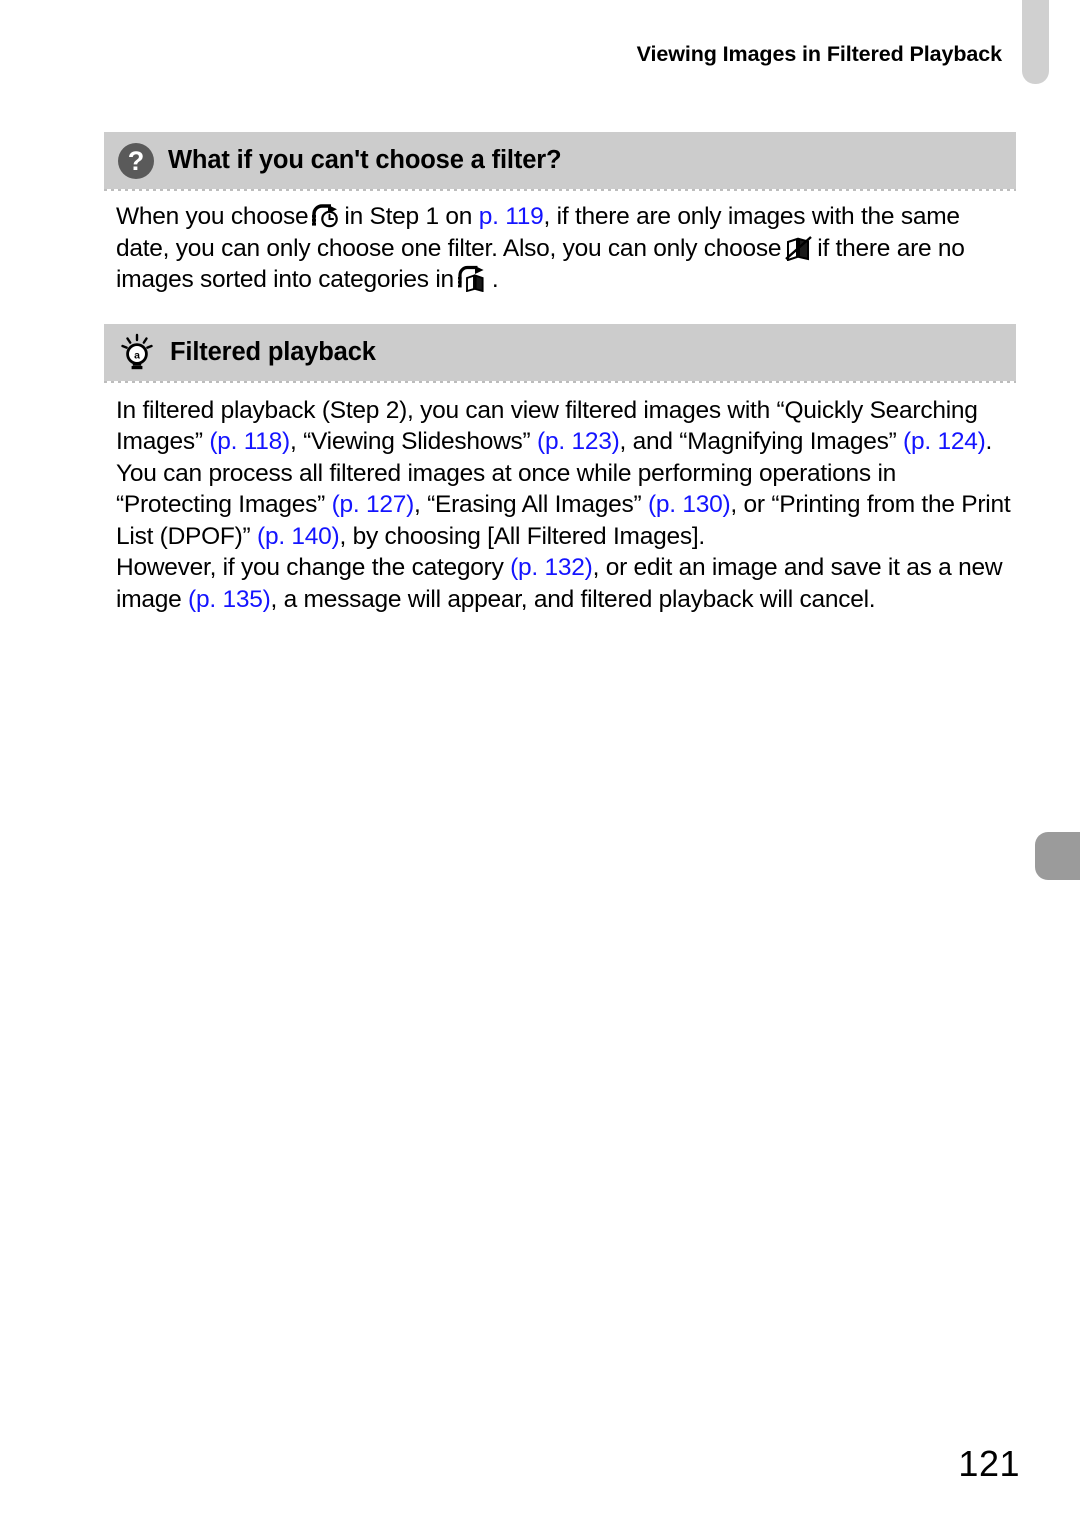 This screenshot has height=1521, width=1080. Describe the element at coordinates (551, 567) in the screenshot. I see `page-reference: (p. 132)` at that location.